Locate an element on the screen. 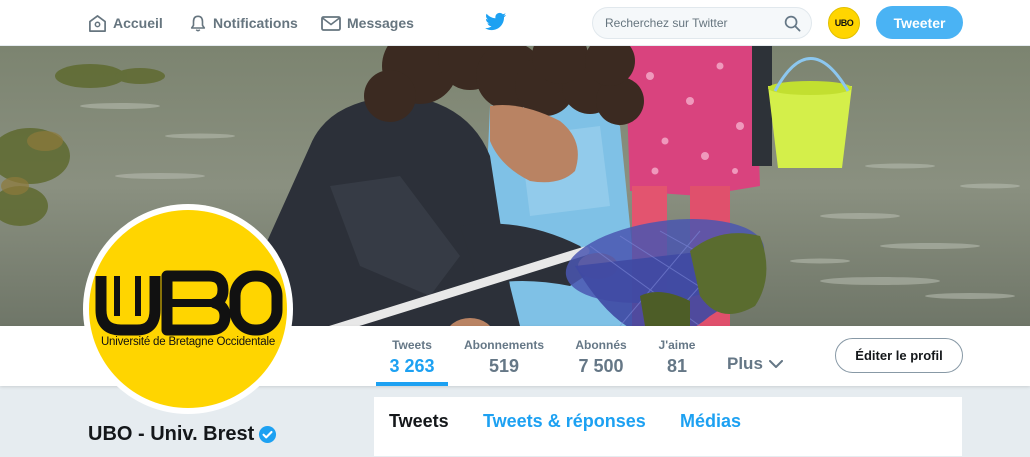 The width and height of the screenshot is (1030, 457). nav-notifications: Notifications is located at coordinates (243, 23).